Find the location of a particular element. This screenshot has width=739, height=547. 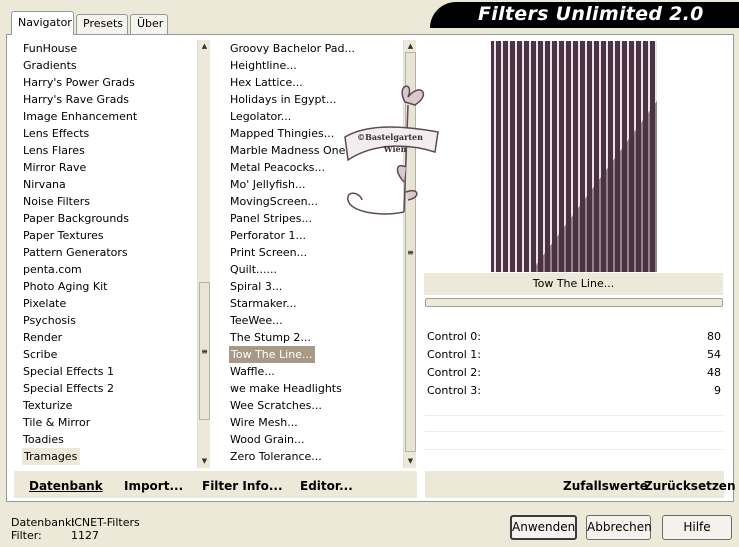

category-list-item: penta.com is located at coordinates (52, 269).